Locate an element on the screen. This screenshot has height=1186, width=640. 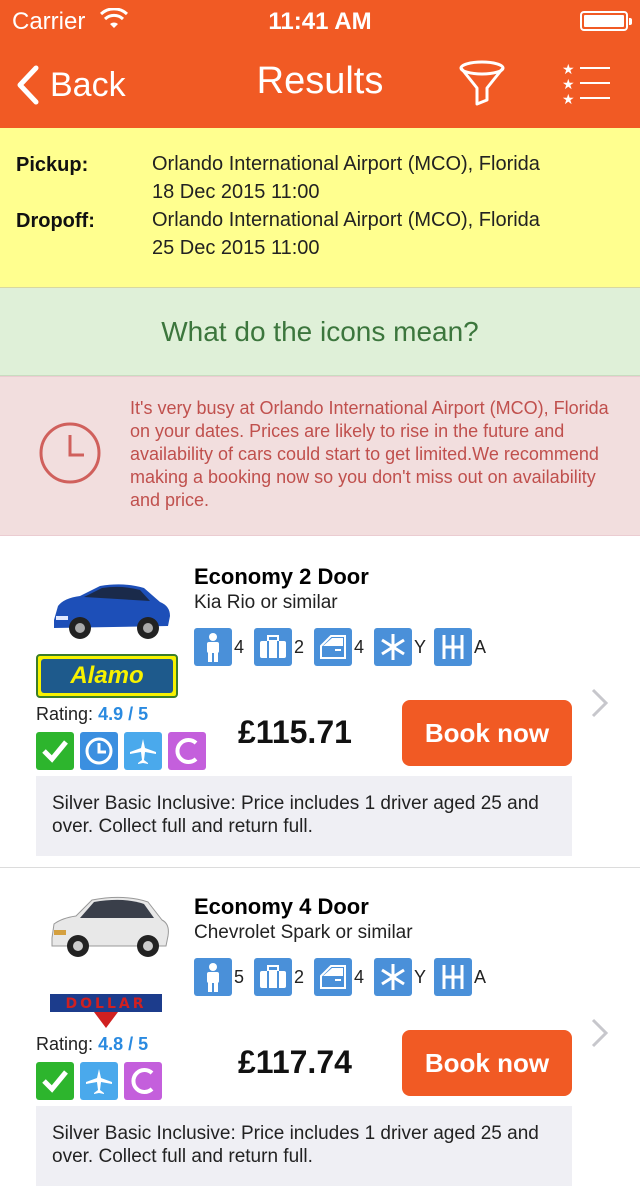
filter-button is located at coordinates (482, 83).